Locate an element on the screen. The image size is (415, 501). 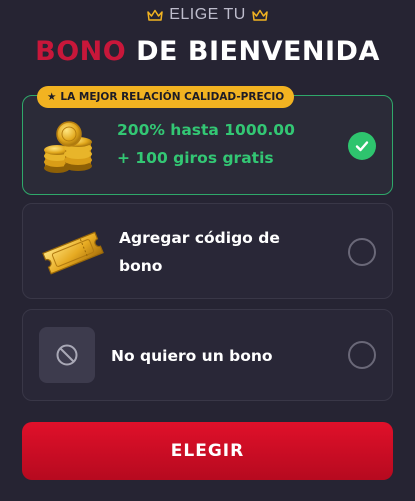
prohibited-icon is located at coordinates (67, 355).